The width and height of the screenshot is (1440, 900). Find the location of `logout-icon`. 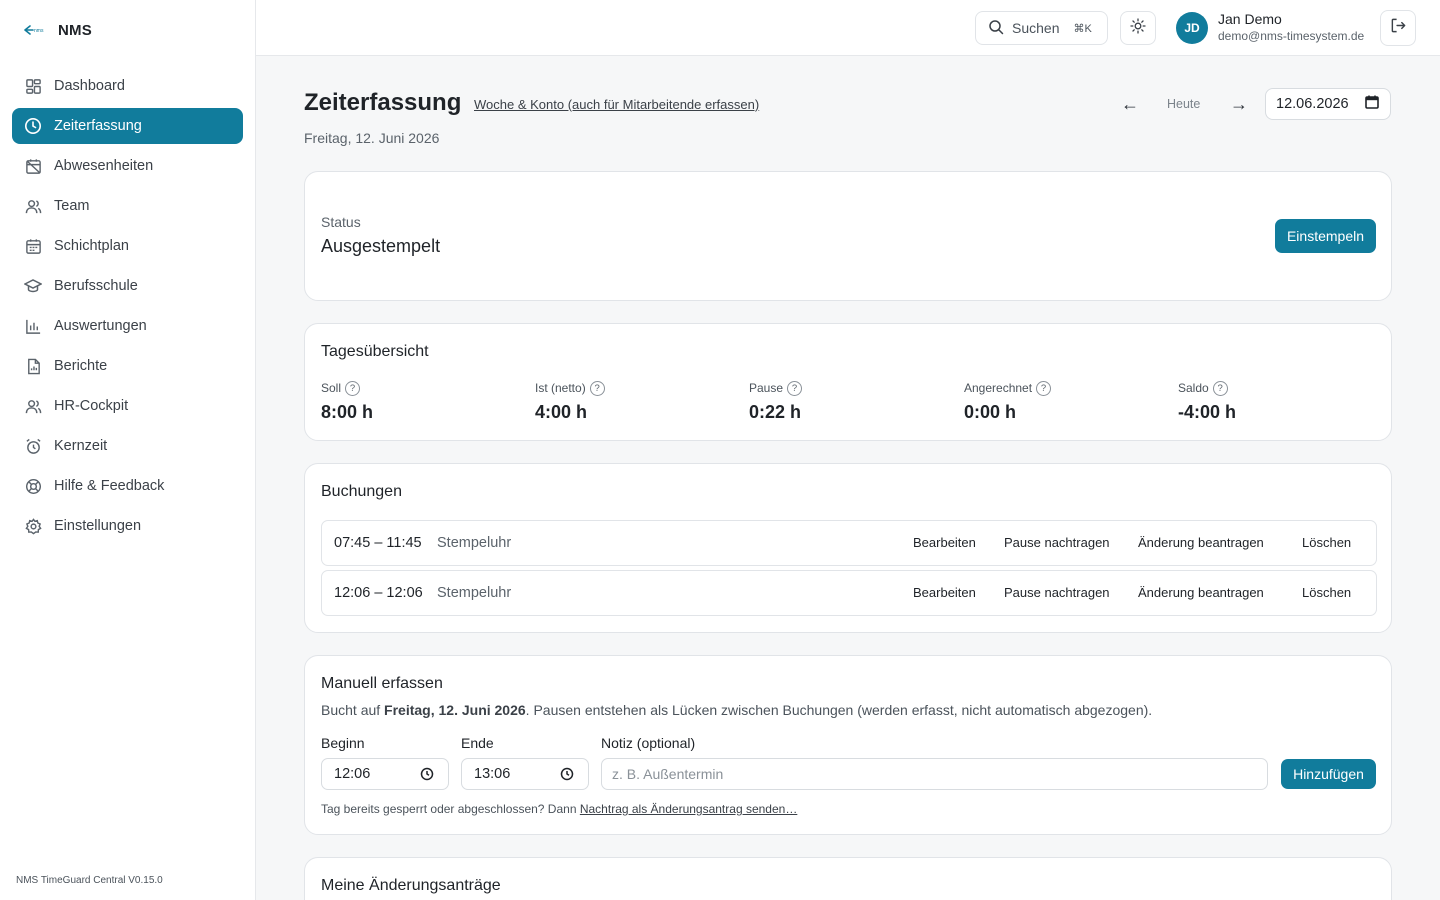

logout-icon is located at coordinates (1398, 28).